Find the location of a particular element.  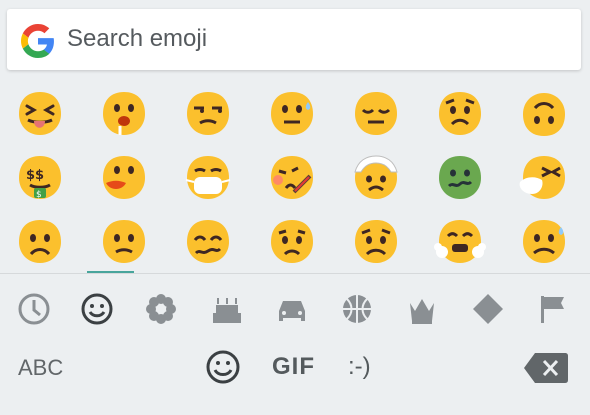

money-mouth-emoji: $$ $ is located at coordinates (40, 178).